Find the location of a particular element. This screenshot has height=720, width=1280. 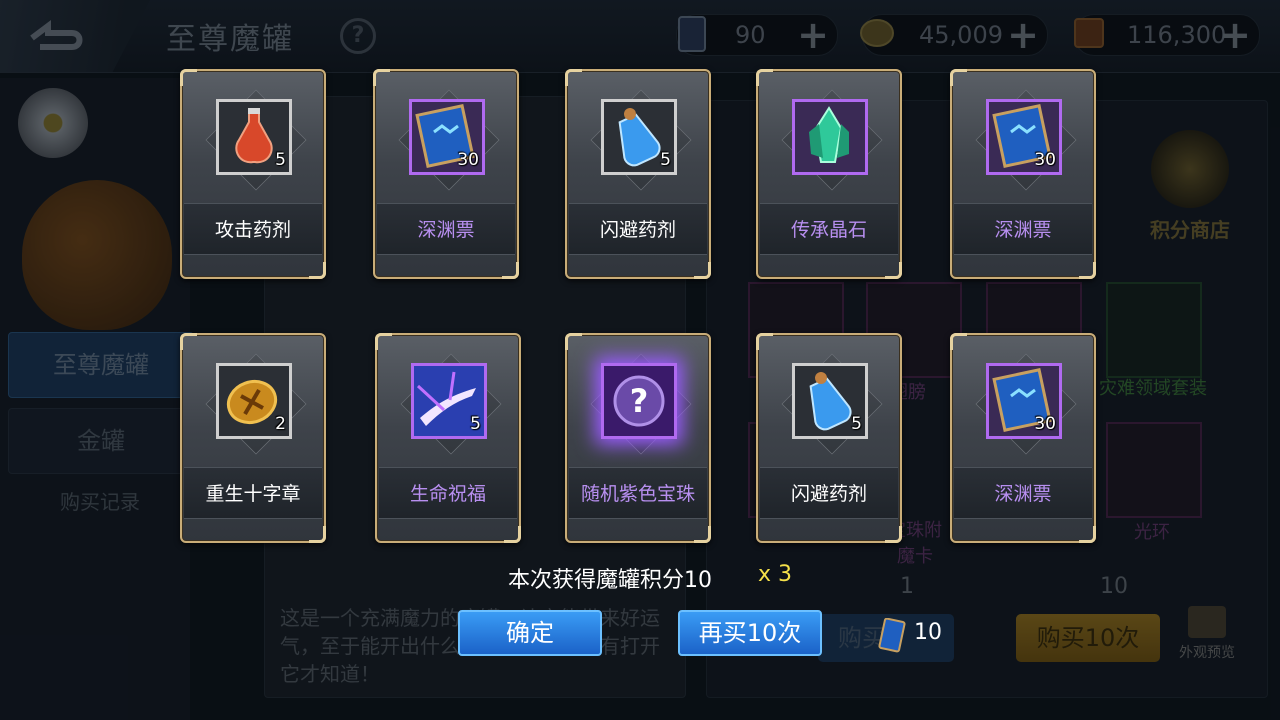

abyss-ticket-icon is located at coordinates (892, 635).